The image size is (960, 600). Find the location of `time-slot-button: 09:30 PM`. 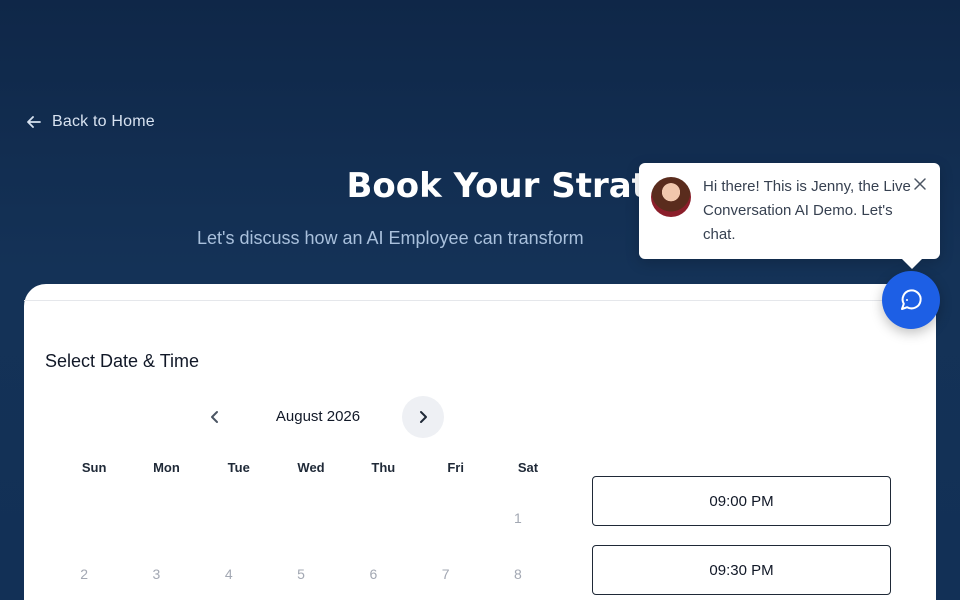

time-slot-button: 09:30 PM is located at coordinates (741, 570).